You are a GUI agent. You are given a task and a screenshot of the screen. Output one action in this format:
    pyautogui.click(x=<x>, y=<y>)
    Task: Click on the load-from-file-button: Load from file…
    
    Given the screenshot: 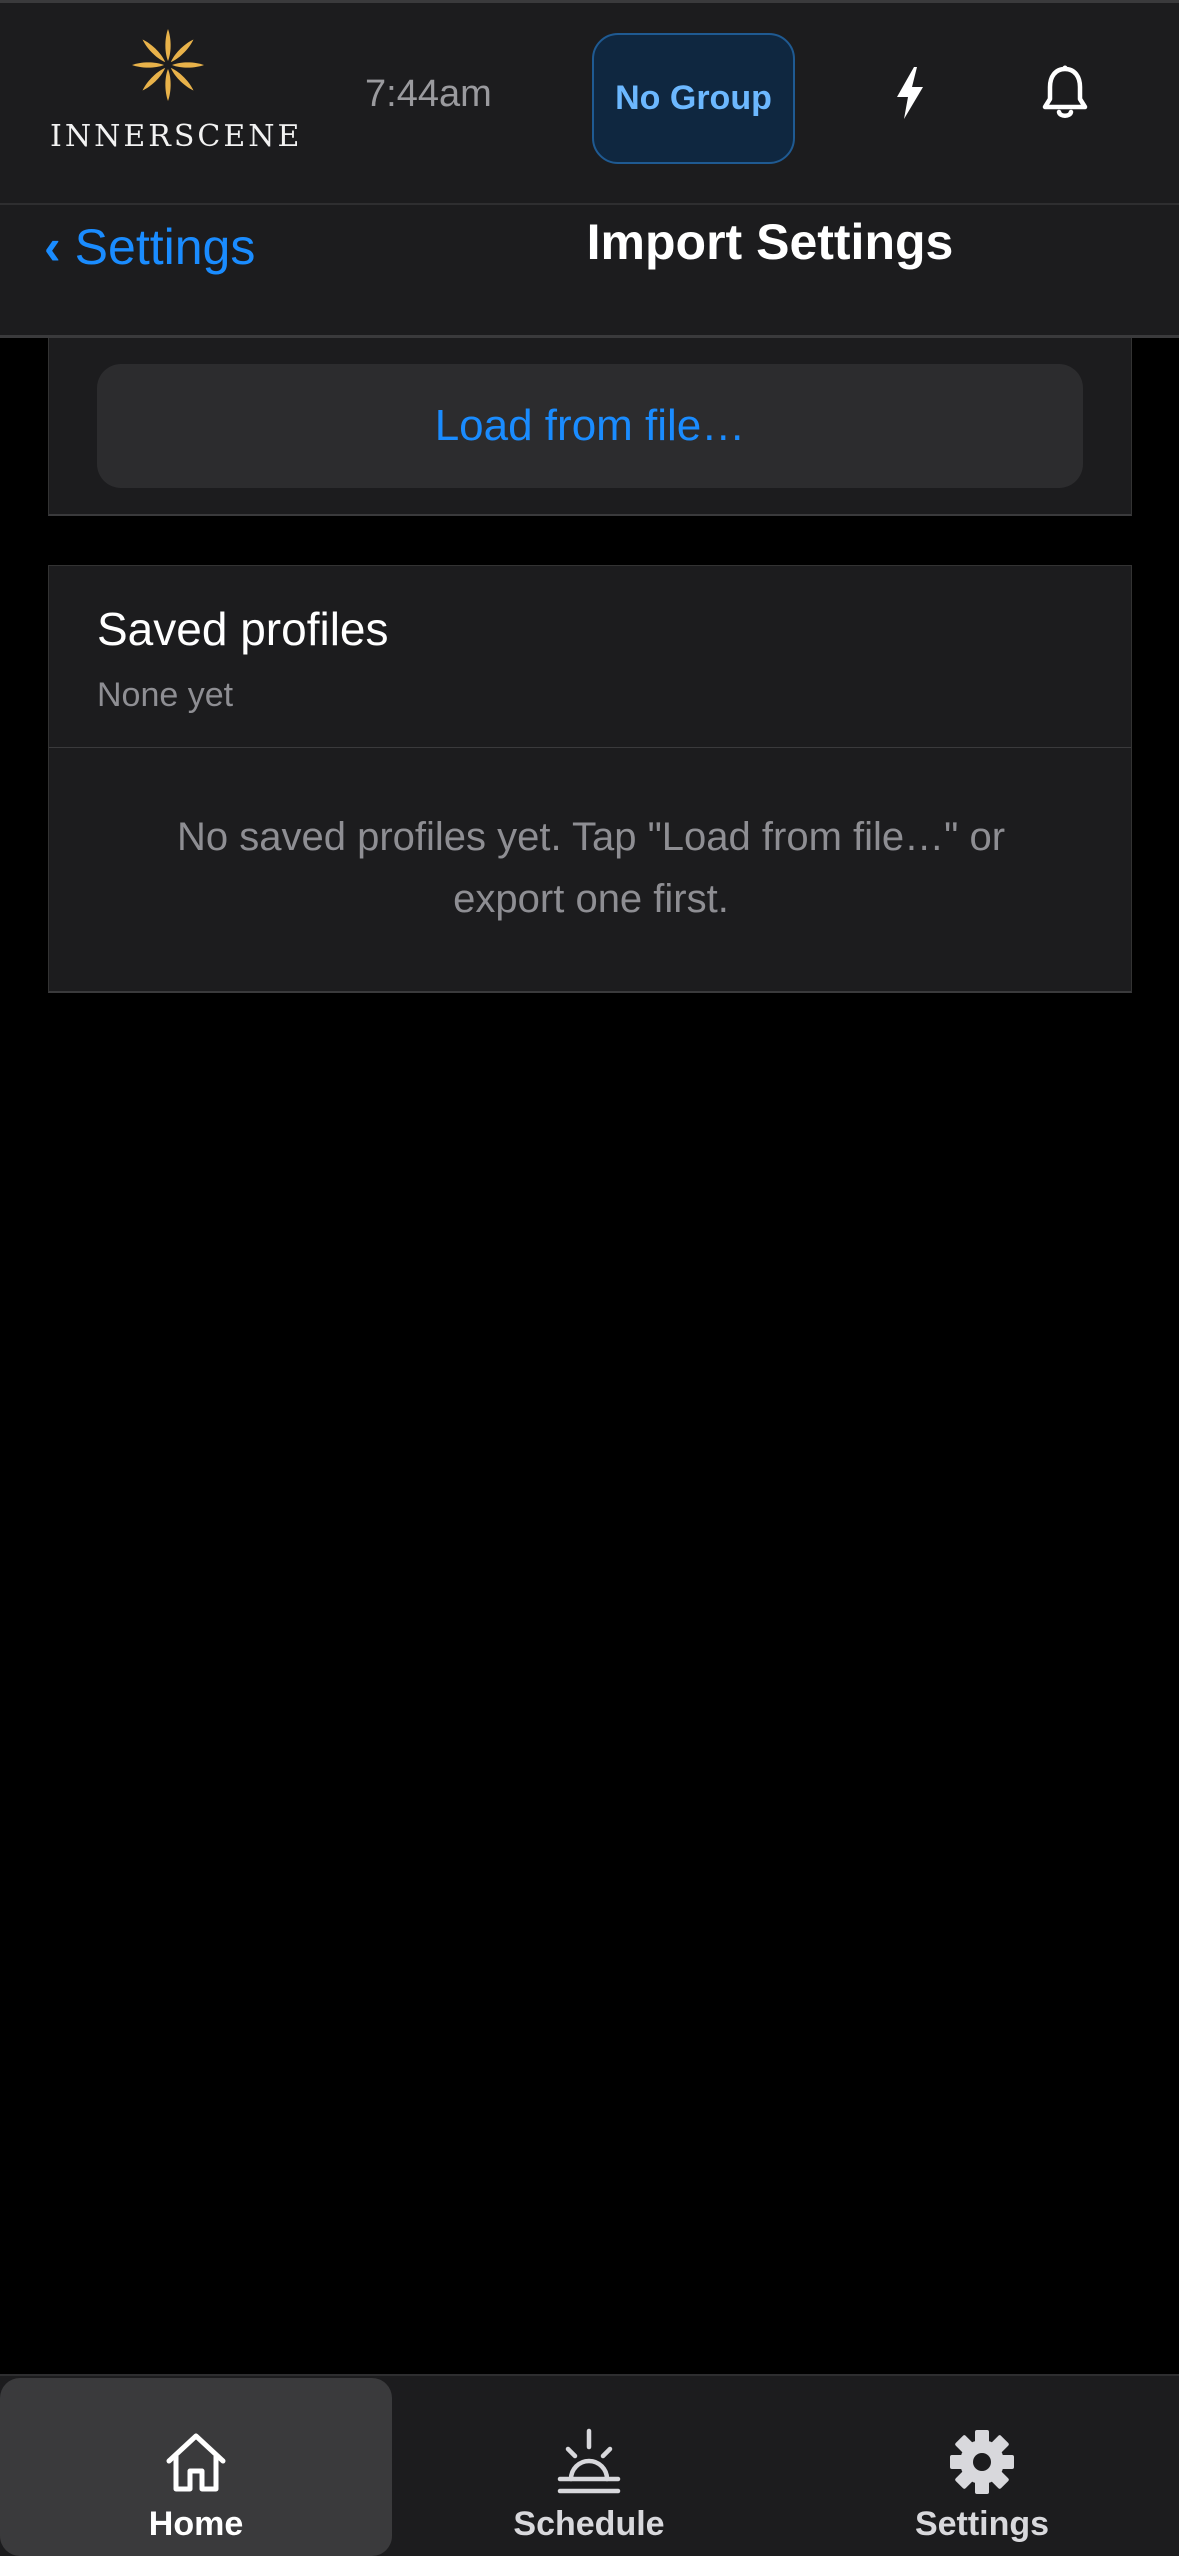 What is the action you would take?
    pyautogui.click(x=590, y=426)
    